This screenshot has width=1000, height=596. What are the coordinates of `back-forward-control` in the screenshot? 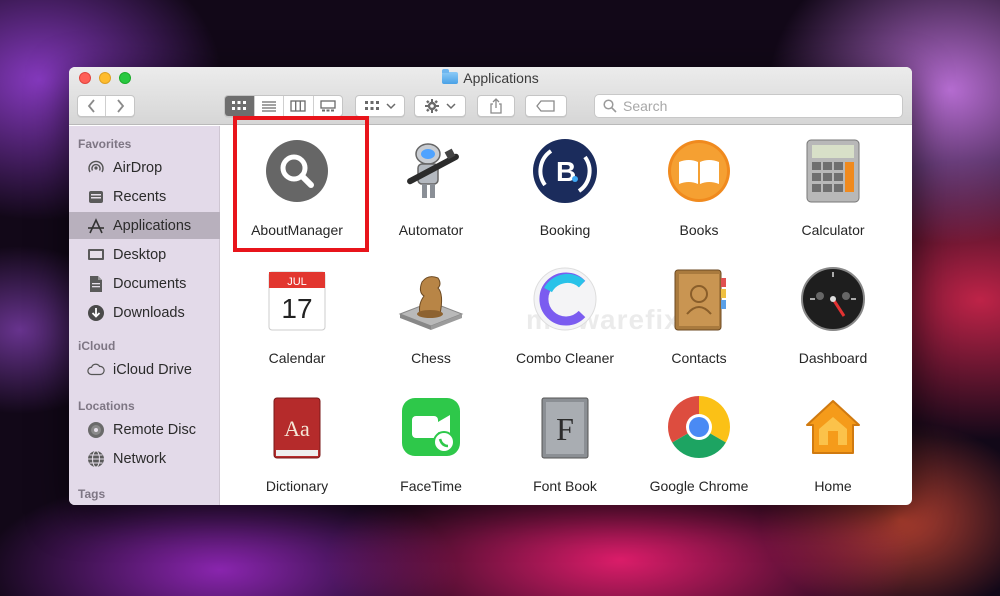 It's located at (106, 106).